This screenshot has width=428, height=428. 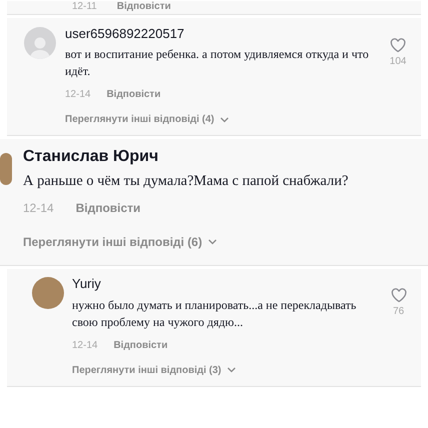 What do you see at coordinates (186, 182) in the screenshot?
I see `comment-text: А раньше о чём ты думала?Мама с папой снабжали?` at bounding box center [186, 182].